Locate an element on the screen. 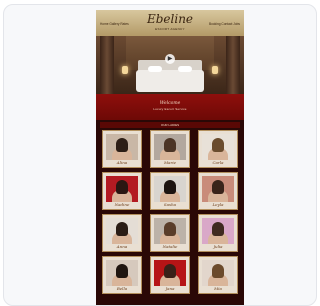  model-name: Leyla is located at coordinates (218, 204).